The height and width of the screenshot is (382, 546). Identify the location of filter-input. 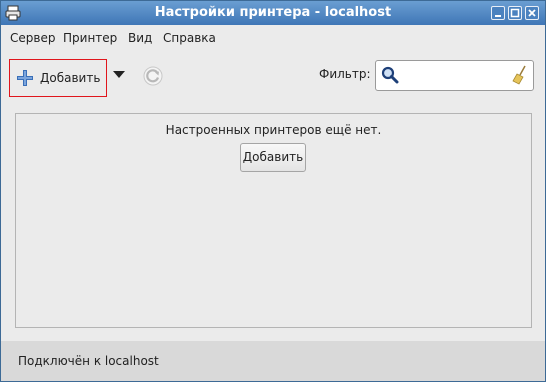
(453, 75).